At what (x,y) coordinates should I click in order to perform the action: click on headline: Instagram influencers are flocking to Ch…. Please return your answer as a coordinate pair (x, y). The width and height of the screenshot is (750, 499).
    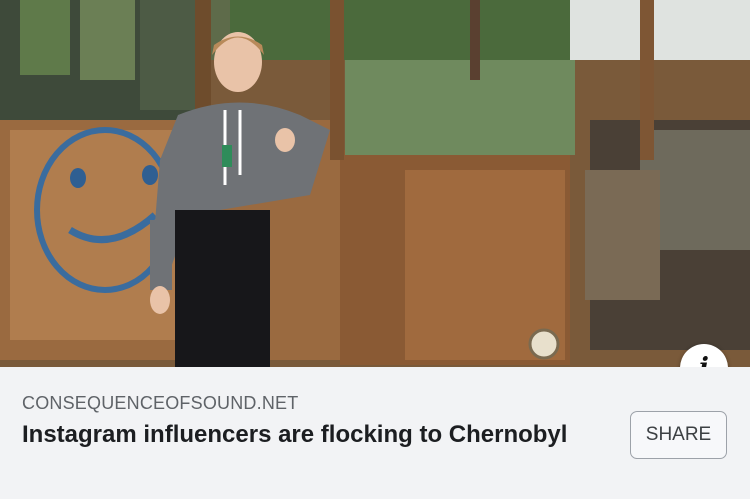
    Looking at the image, I should click on (302, 434).